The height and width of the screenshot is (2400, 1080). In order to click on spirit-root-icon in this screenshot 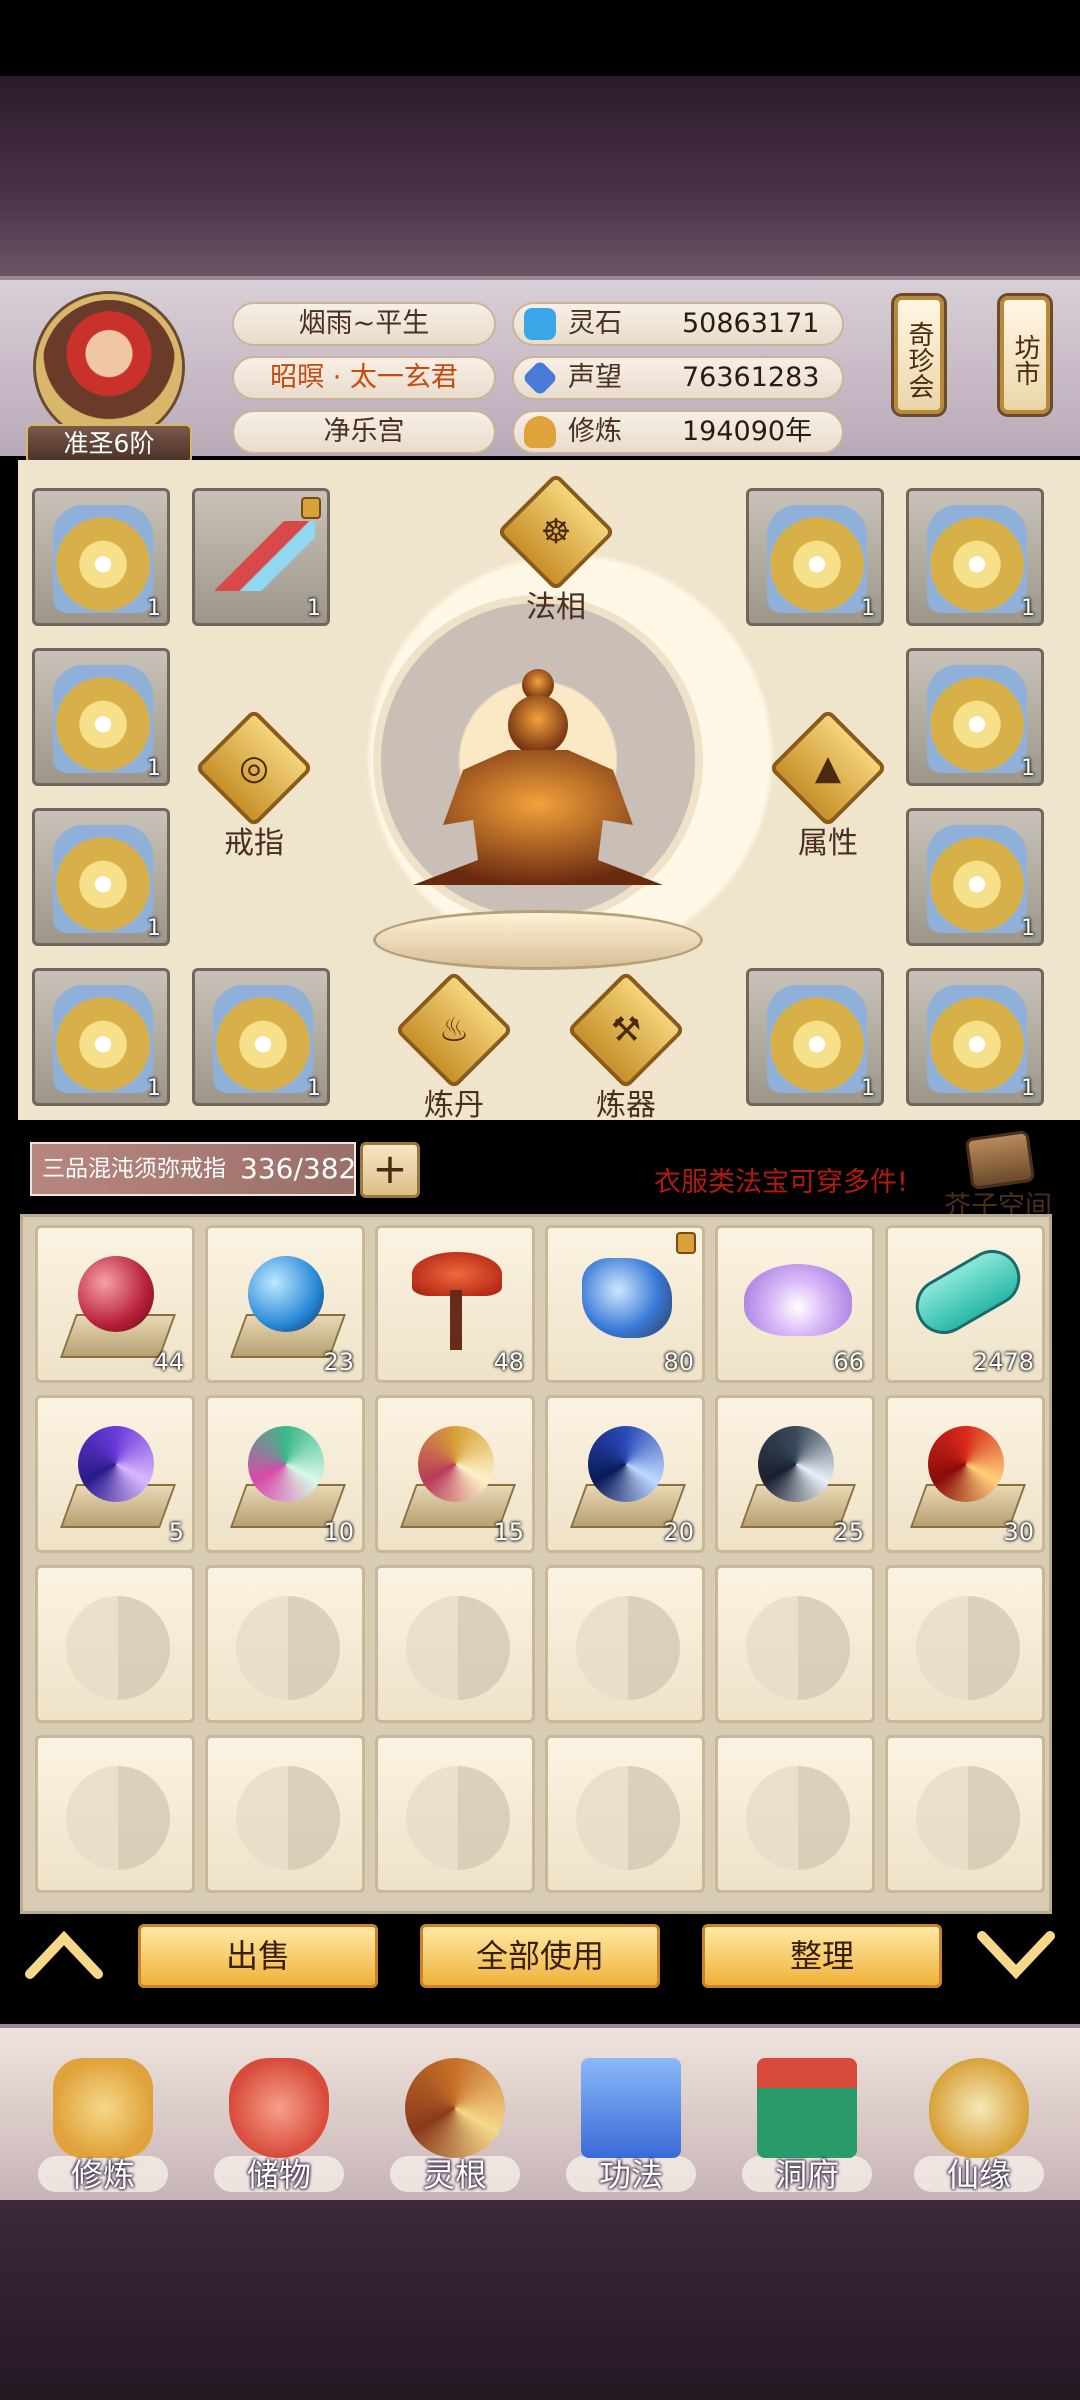, I will do `click(455, 2108)`.